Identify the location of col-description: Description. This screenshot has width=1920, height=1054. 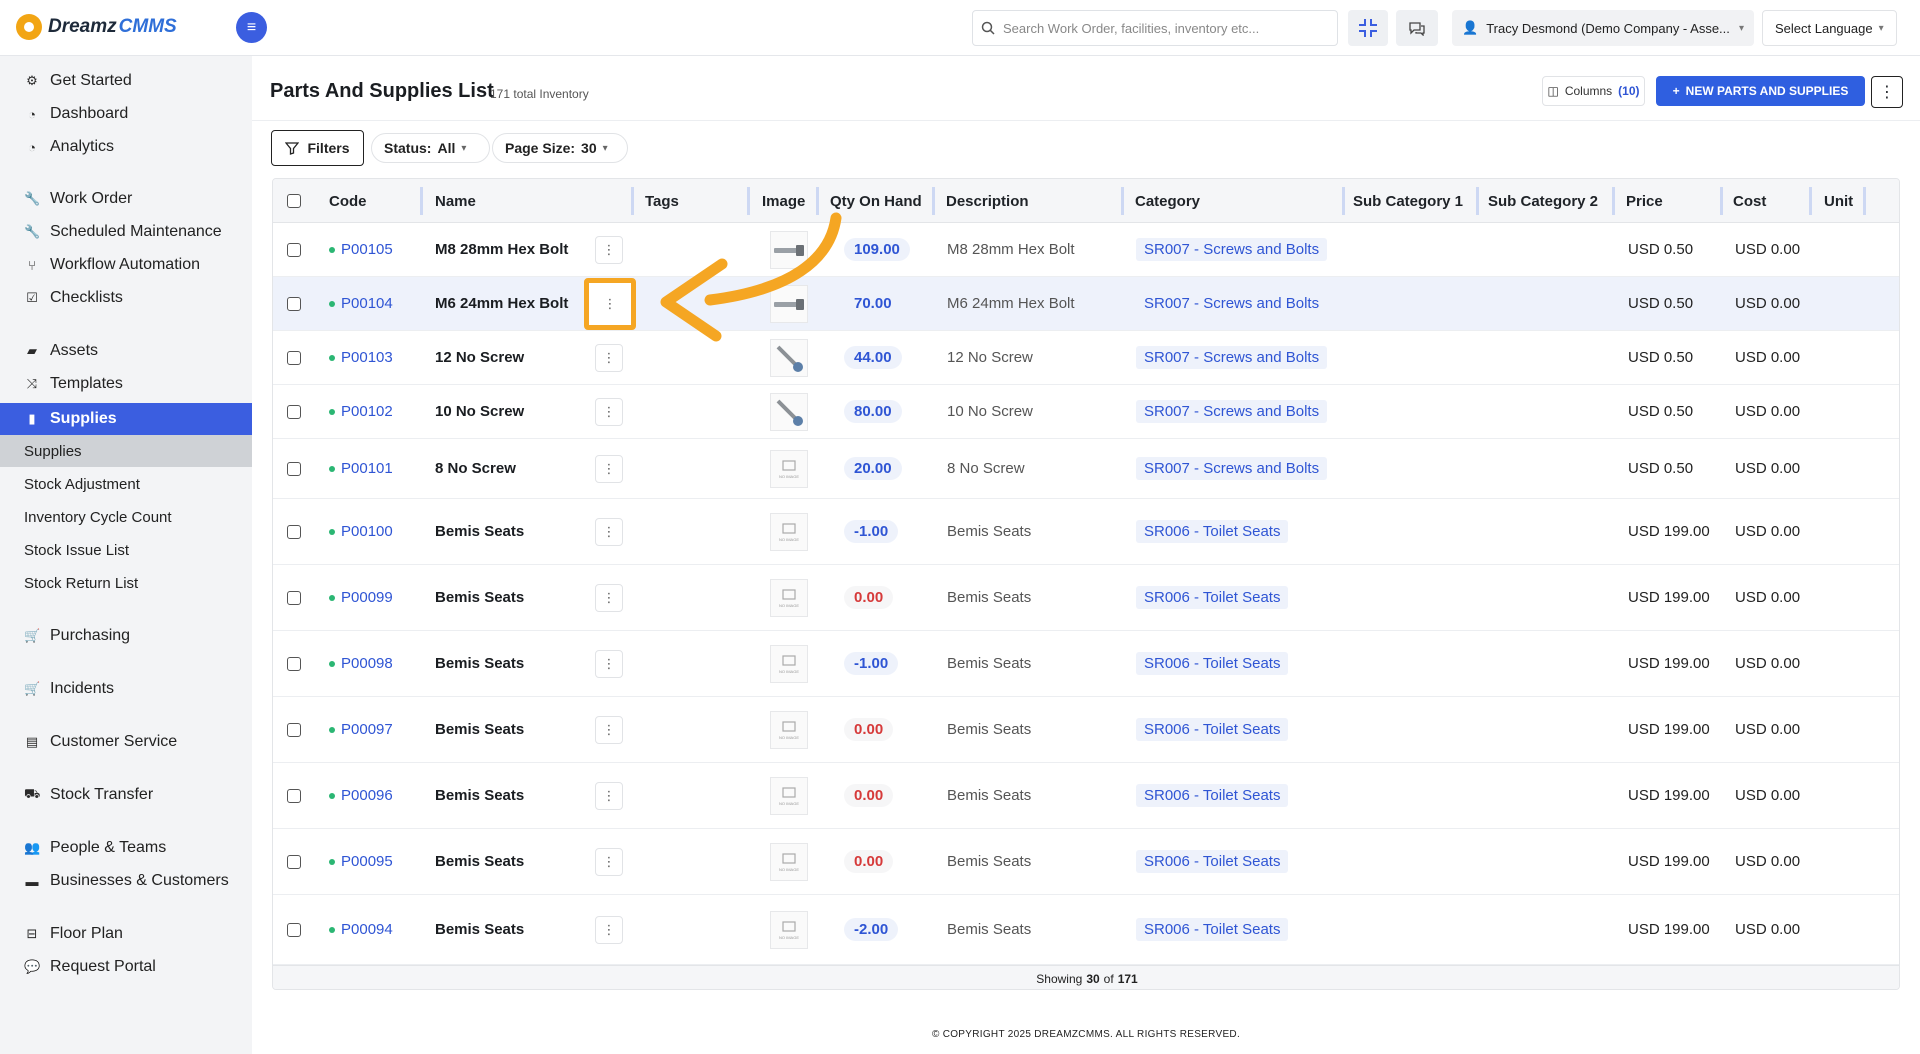
(987, 201).